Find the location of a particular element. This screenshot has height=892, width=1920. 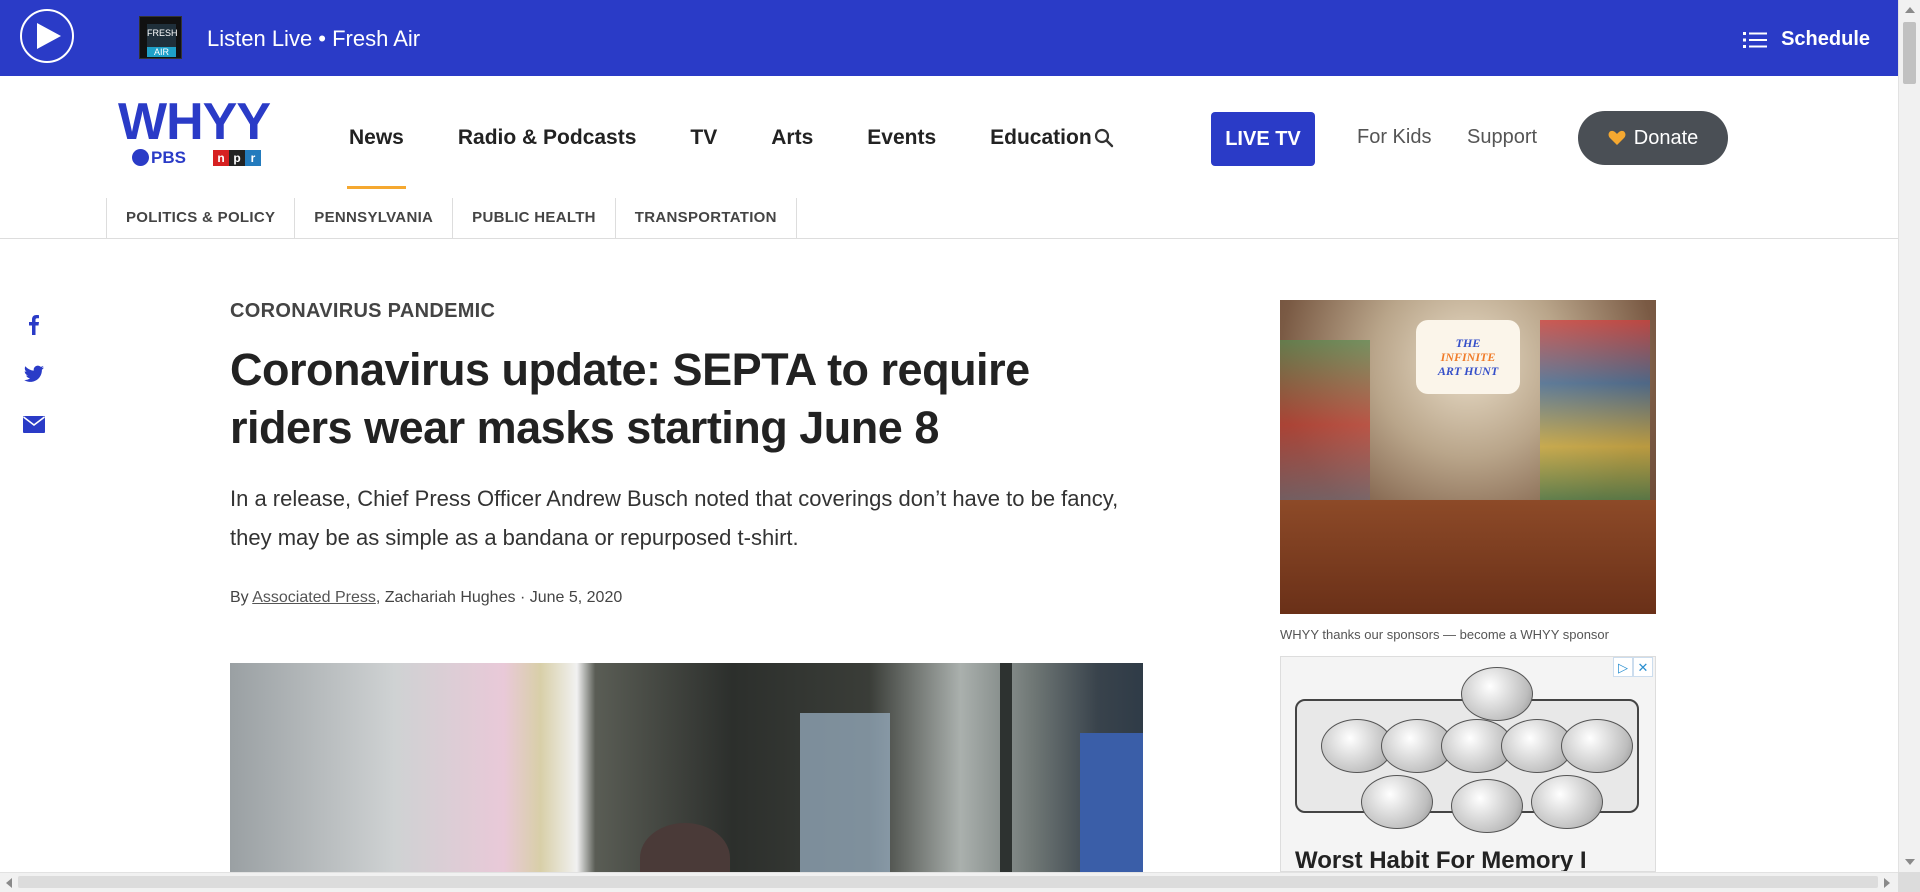

pbs-logo: PBS is located at coordinates (159, 158).